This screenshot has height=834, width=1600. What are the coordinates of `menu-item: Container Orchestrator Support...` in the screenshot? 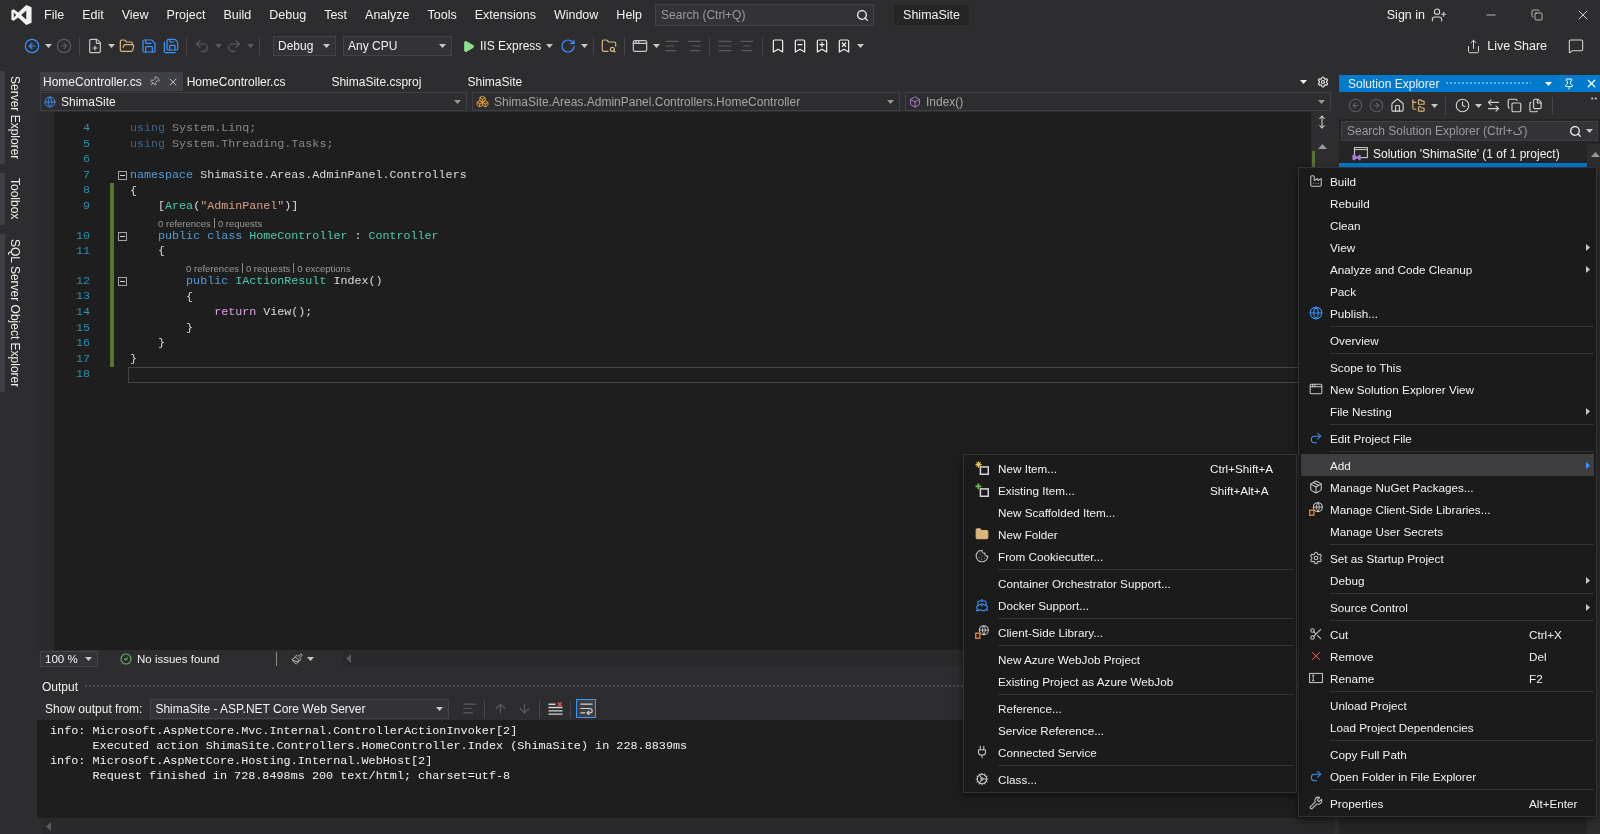 It's located at (1130, 583).